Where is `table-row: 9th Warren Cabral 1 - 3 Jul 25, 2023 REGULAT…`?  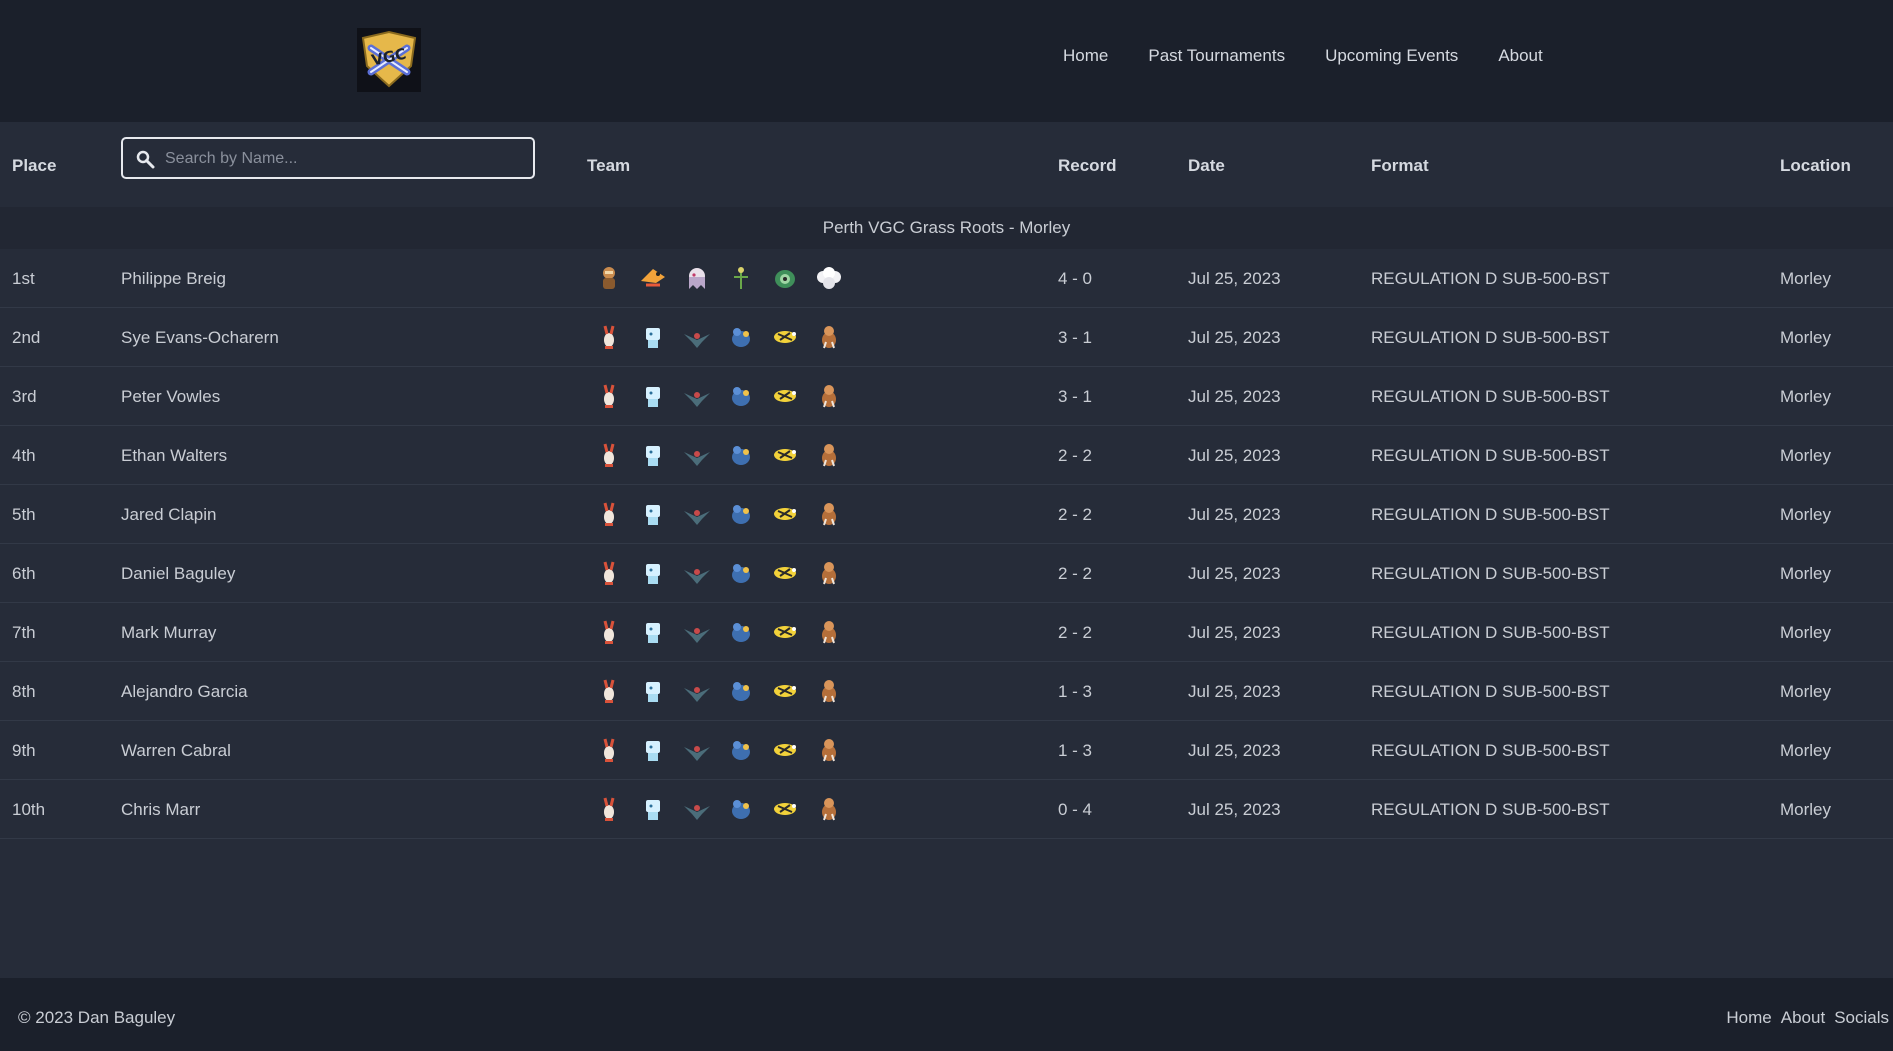 table-row: 9th Warren Cabral 1 - 3 Jul 25, 2023 REGULAT… is located at coordinates (946, 750).